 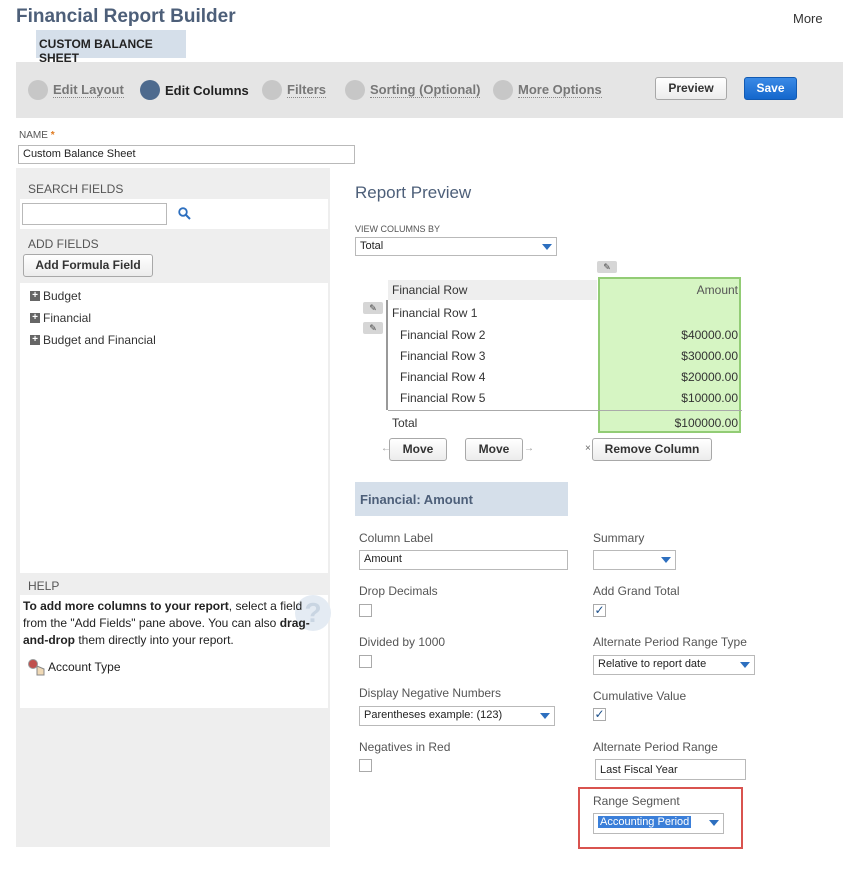 What do you see at coordinates (387, 355) in the screenshot?
I see `table-divider` at bounding box center [387, 355].